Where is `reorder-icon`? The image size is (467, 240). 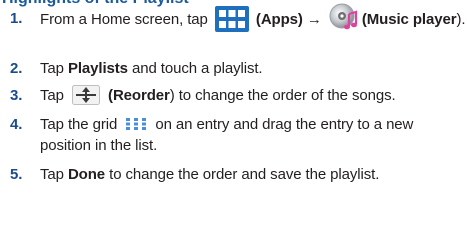
reorder-icon is located at coordinates (85, 95).